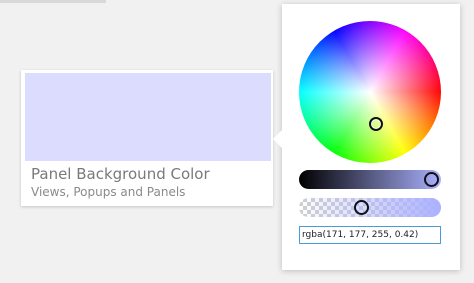 Image resolution: width=474 pixels, height=283 pixels. I want to click on brightness-slider, so click(370, 179).